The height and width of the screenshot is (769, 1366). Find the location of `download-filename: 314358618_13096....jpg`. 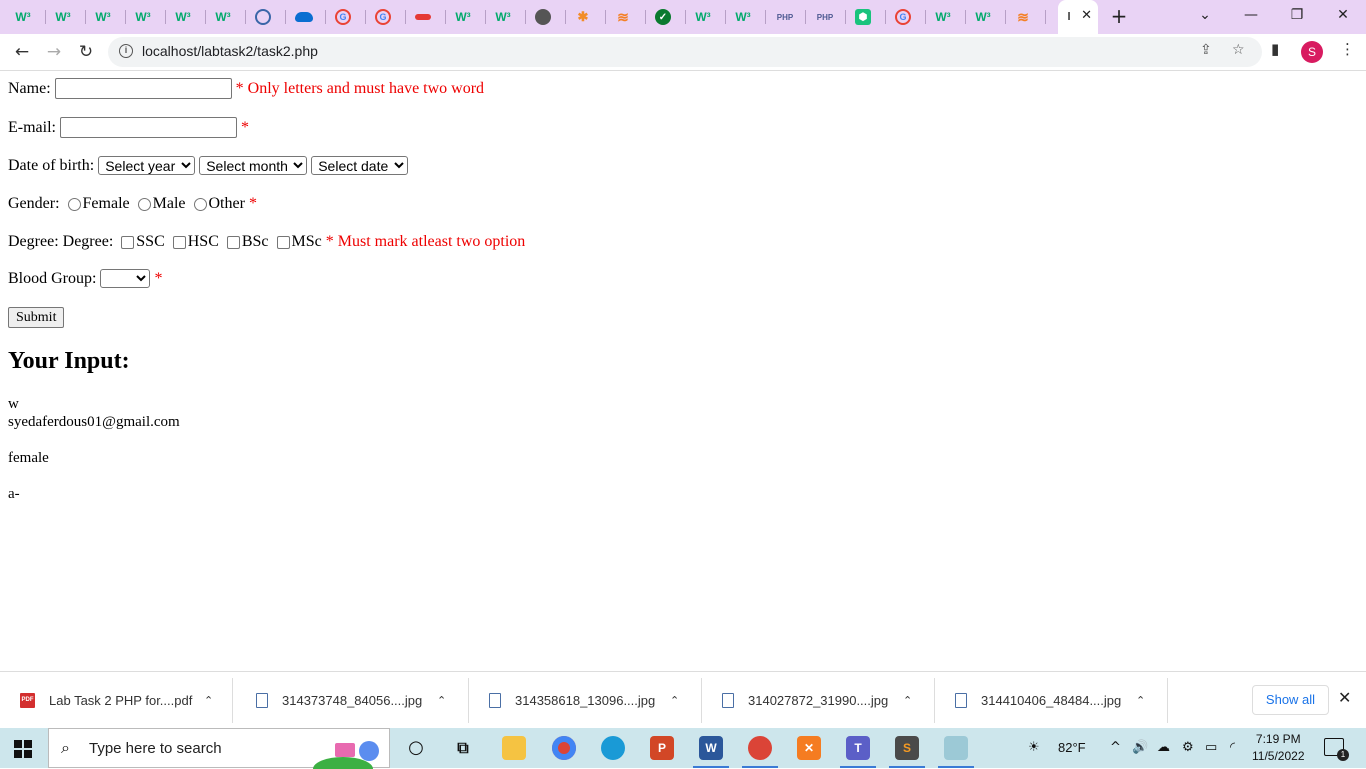

download-filename: 314358618_13096....jpg is located at coordinates (585, 700).